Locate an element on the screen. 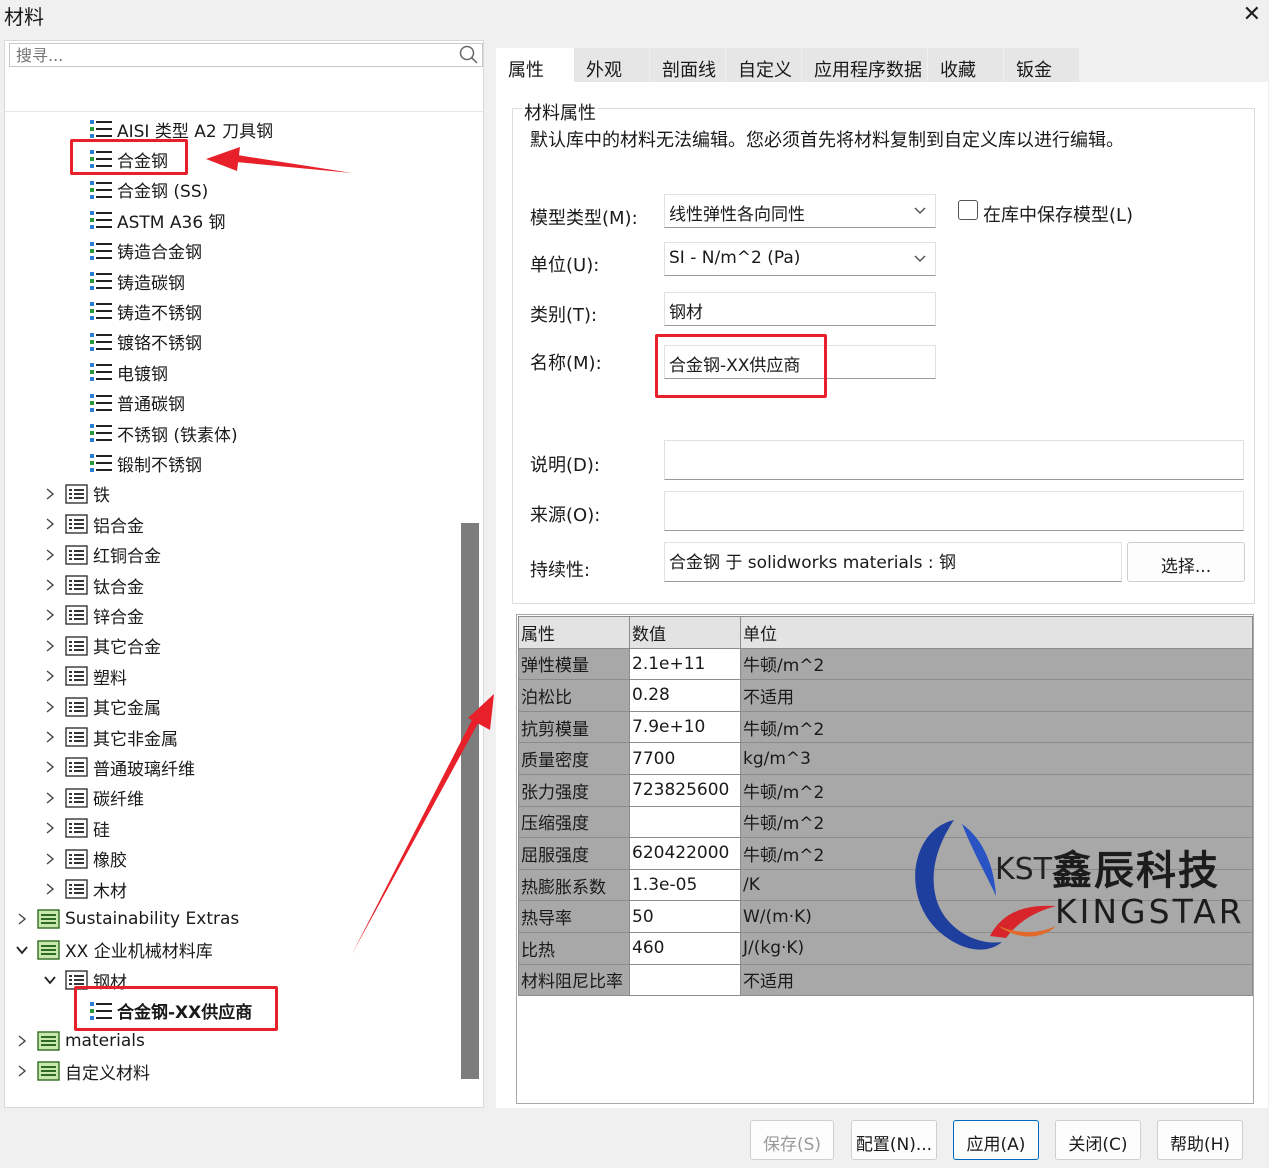 Image resolution: width=1269 pixels, height=1168 pixels. logo-kst-text: KST is located at coordinates (1024, 869).